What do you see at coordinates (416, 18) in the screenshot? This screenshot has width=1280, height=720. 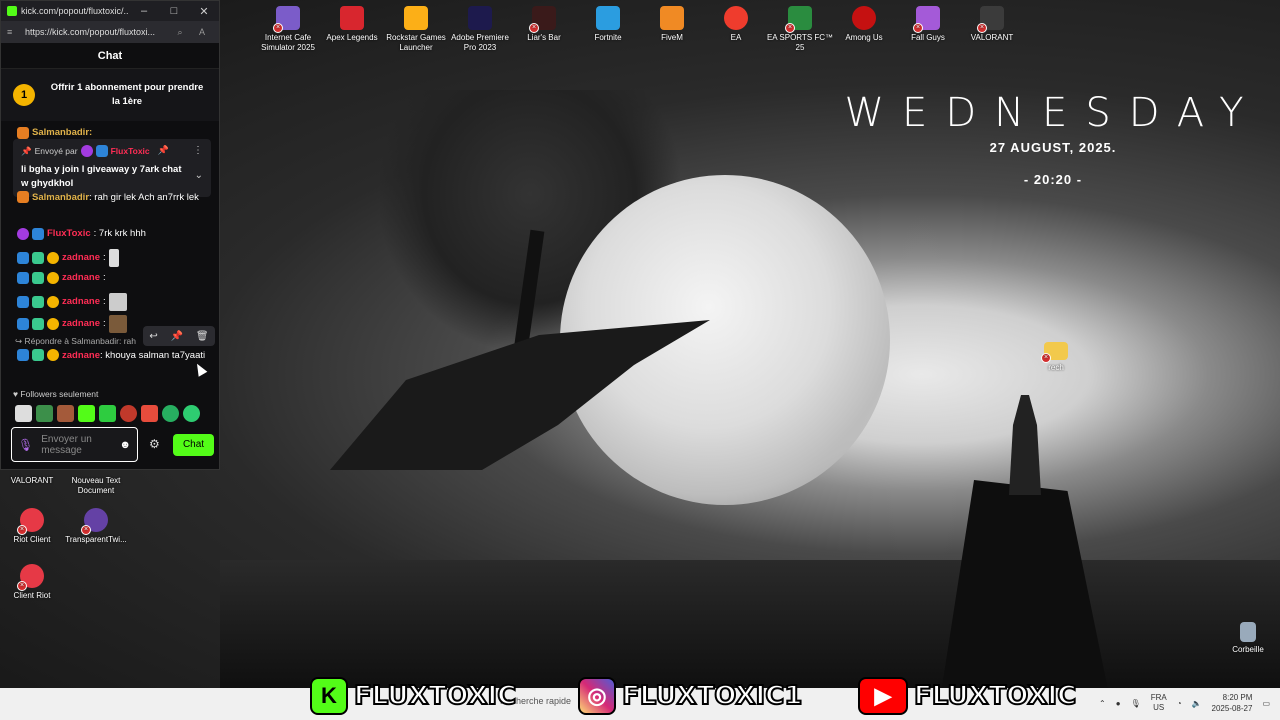 I see `rockstar-icon` at bounding box center [416, 18].